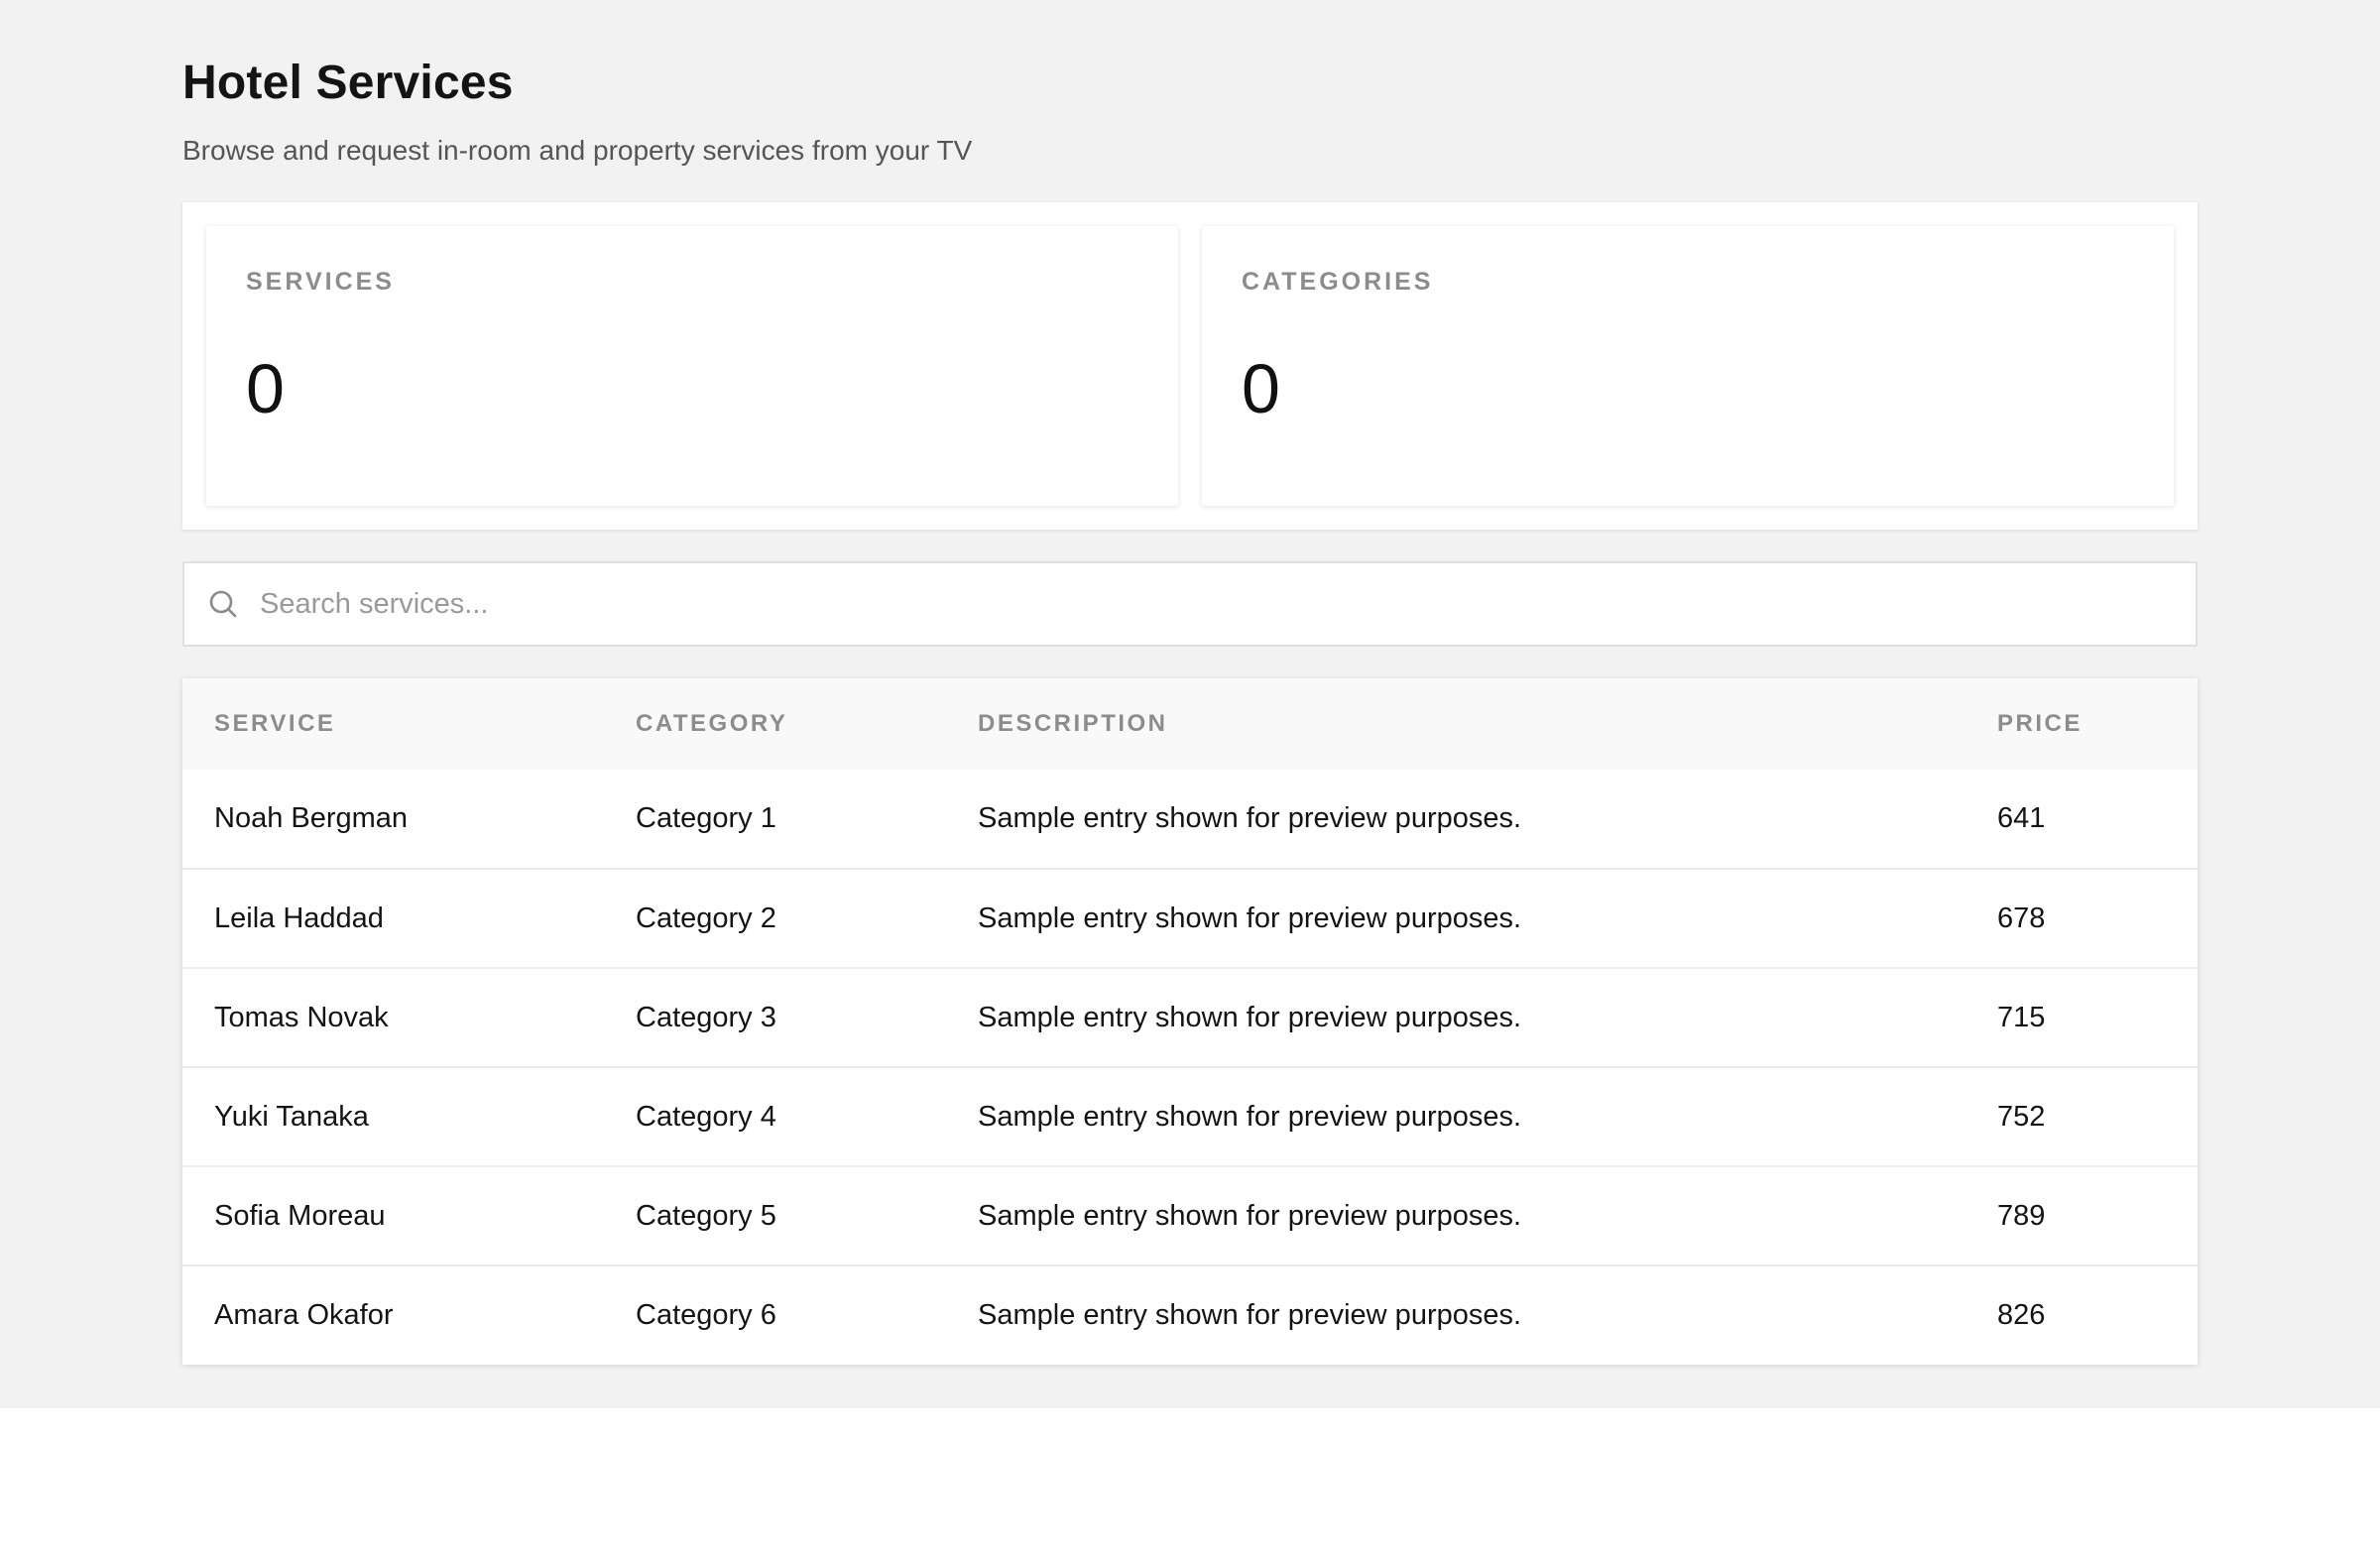 Image resolution: width=2380 pixels, height=1563 pixels. Describe the element at coordinates (2021, 1116) in the screenshot. I see `cell-price: 752` at that location.